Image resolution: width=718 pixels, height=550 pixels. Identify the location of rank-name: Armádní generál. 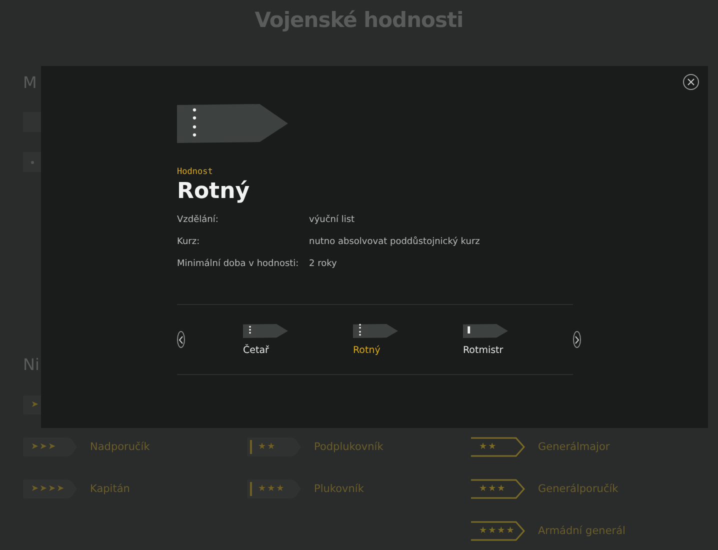
(582, 531).